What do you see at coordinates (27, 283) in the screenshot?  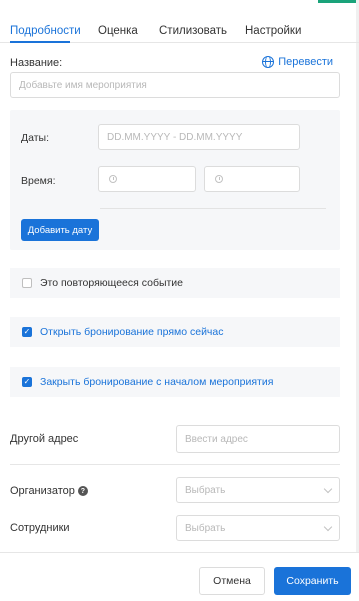 I see `recurring-checkbox` at bounding box center [27, 283].